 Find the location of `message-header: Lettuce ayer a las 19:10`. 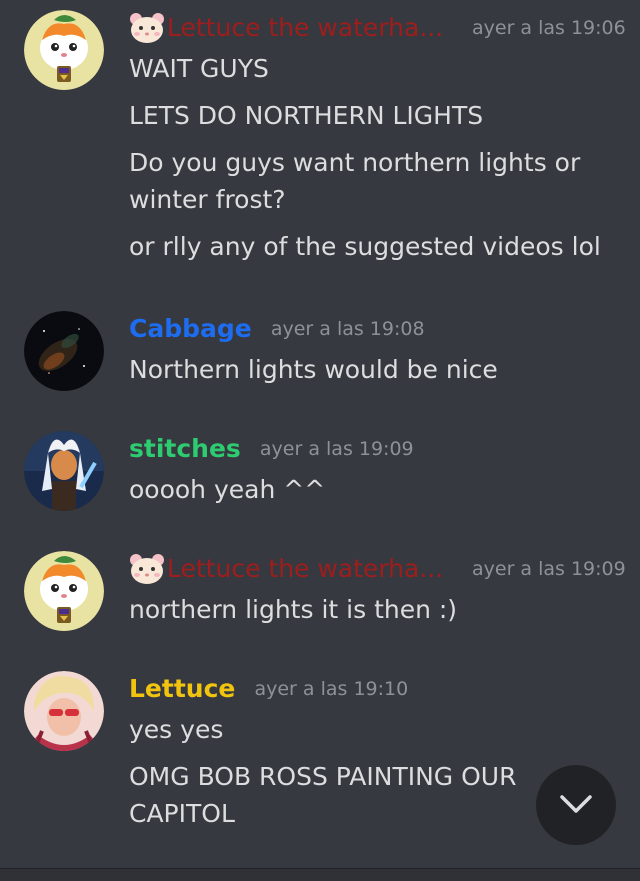

message-header: Lettuce ayer a las 19:10 is located at coordinates (268, 689).